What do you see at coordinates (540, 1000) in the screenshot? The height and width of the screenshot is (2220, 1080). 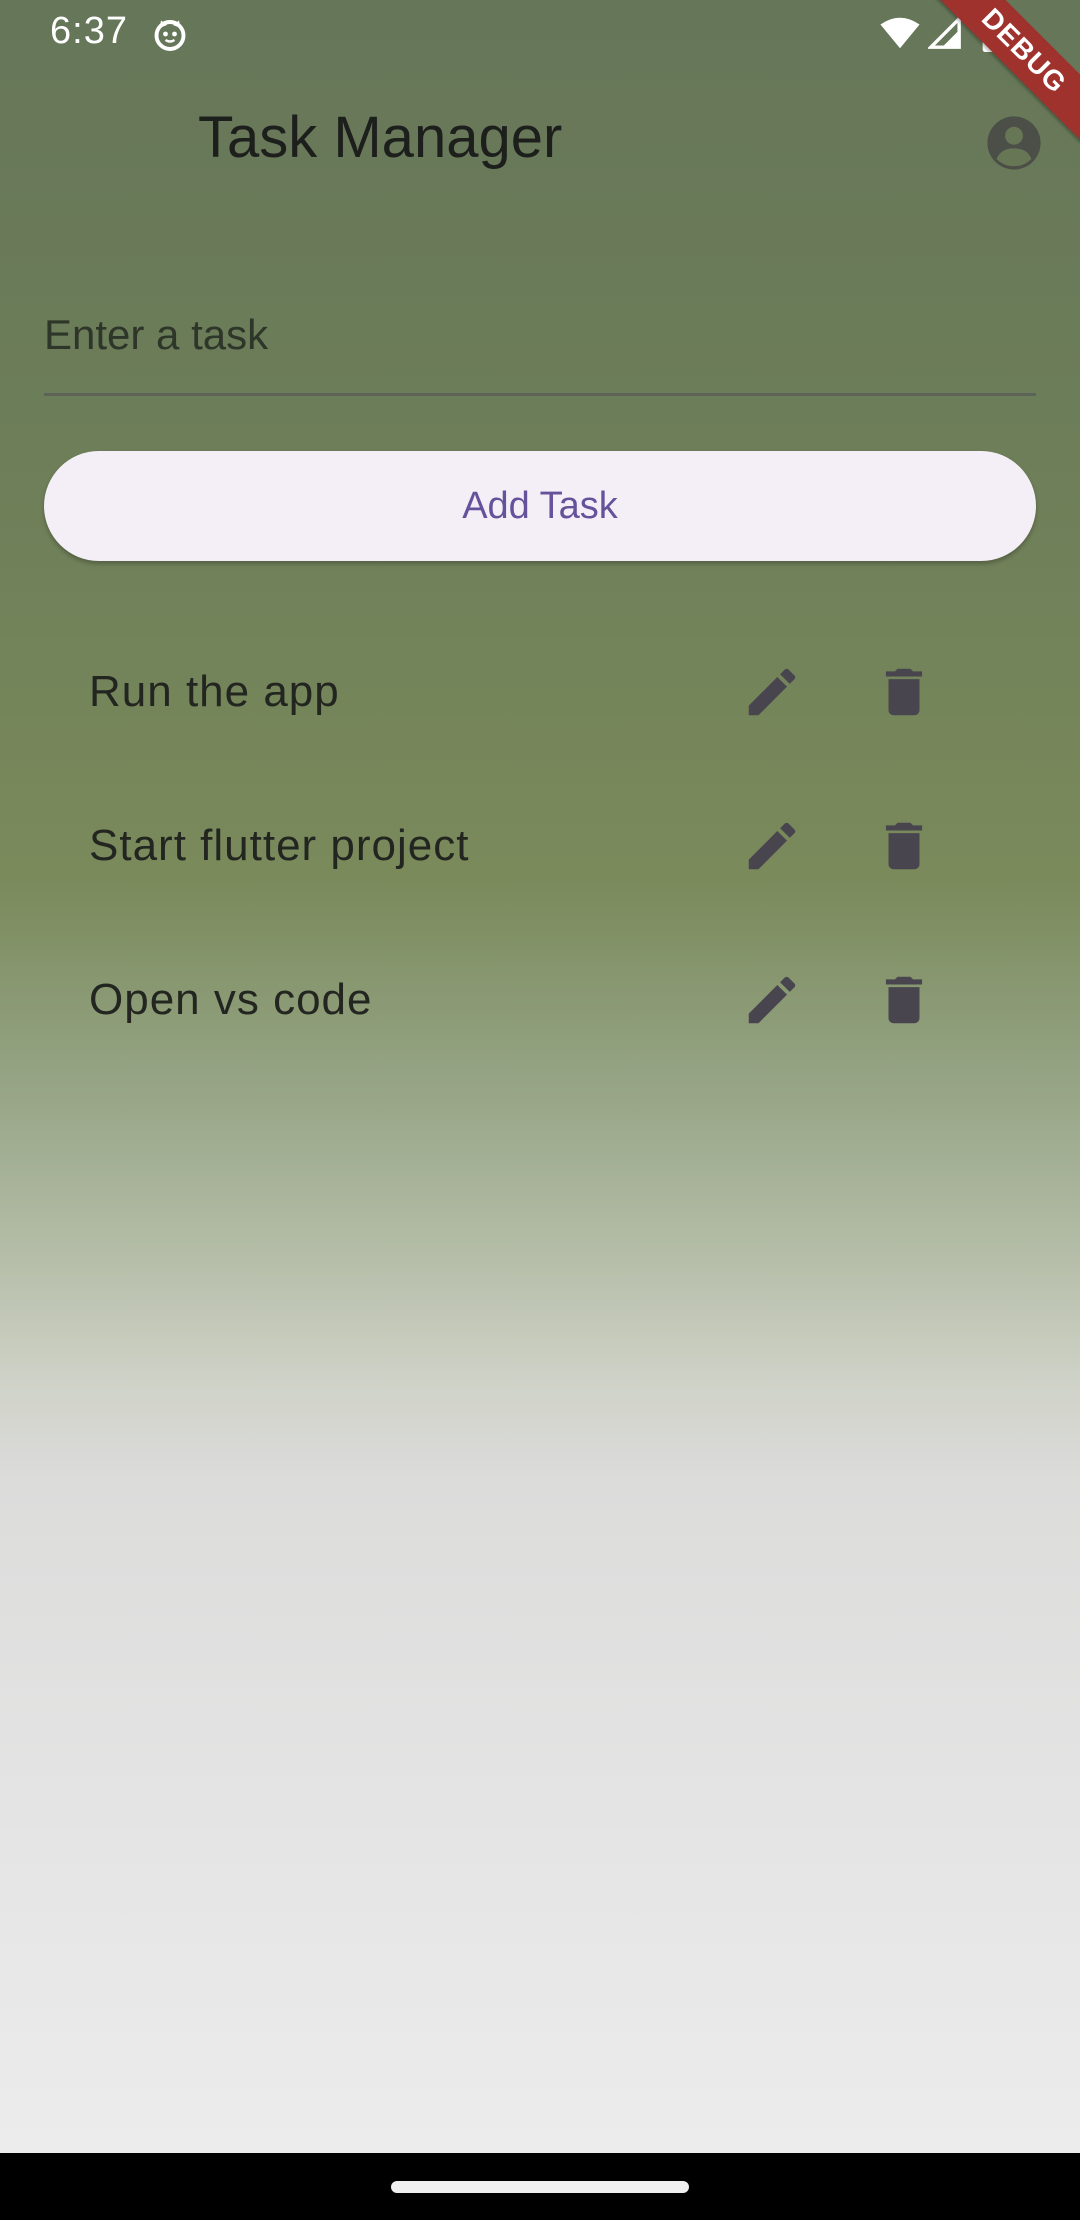 I see `list-item: Open vs code` at bounding box center [540, 1000].